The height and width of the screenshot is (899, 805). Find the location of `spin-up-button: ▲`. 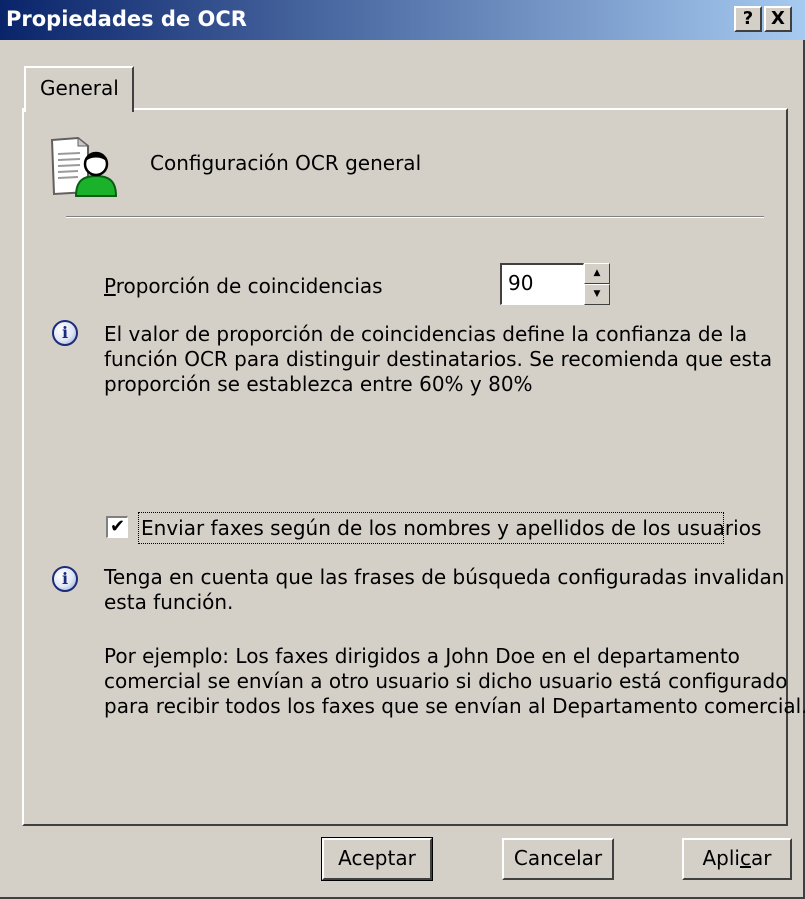

spin-up-button: ▲ is located at coordinates (597, 273).